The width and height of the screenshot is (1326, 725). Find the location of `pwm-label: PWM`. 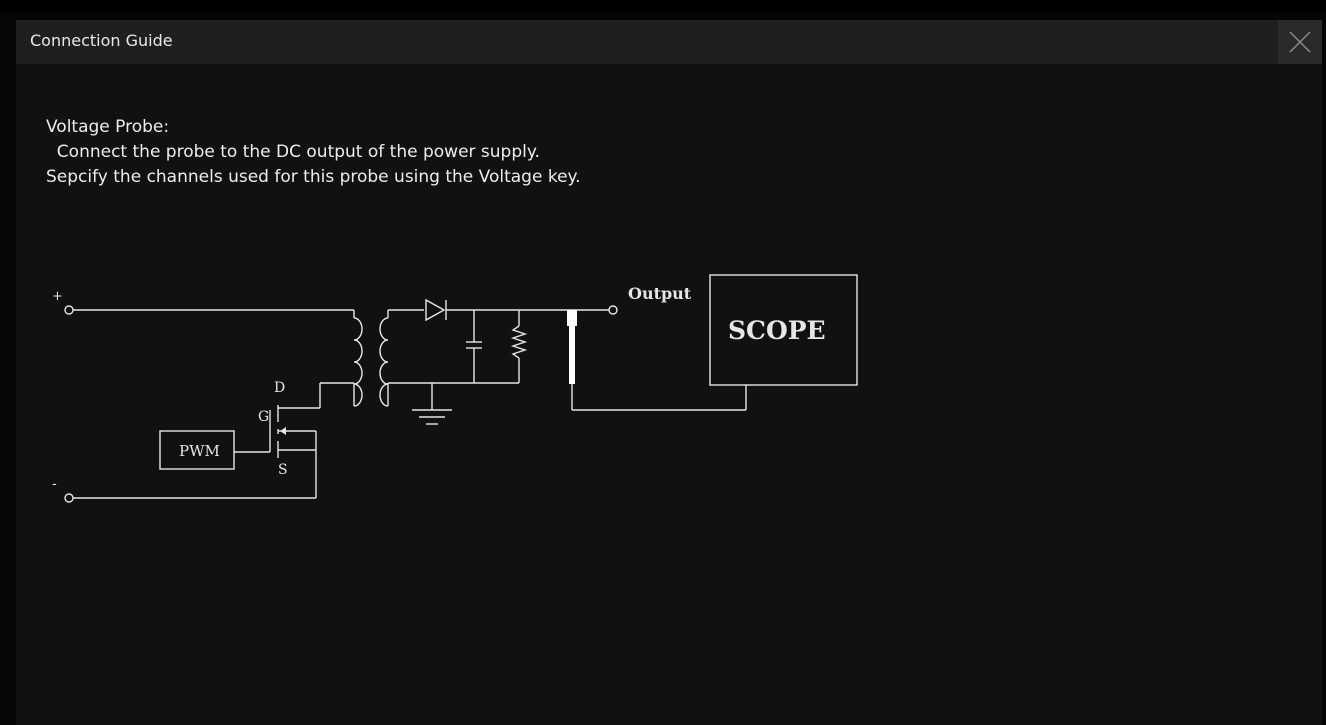

pwm-label: PWM is located at coordinates (199, 451).